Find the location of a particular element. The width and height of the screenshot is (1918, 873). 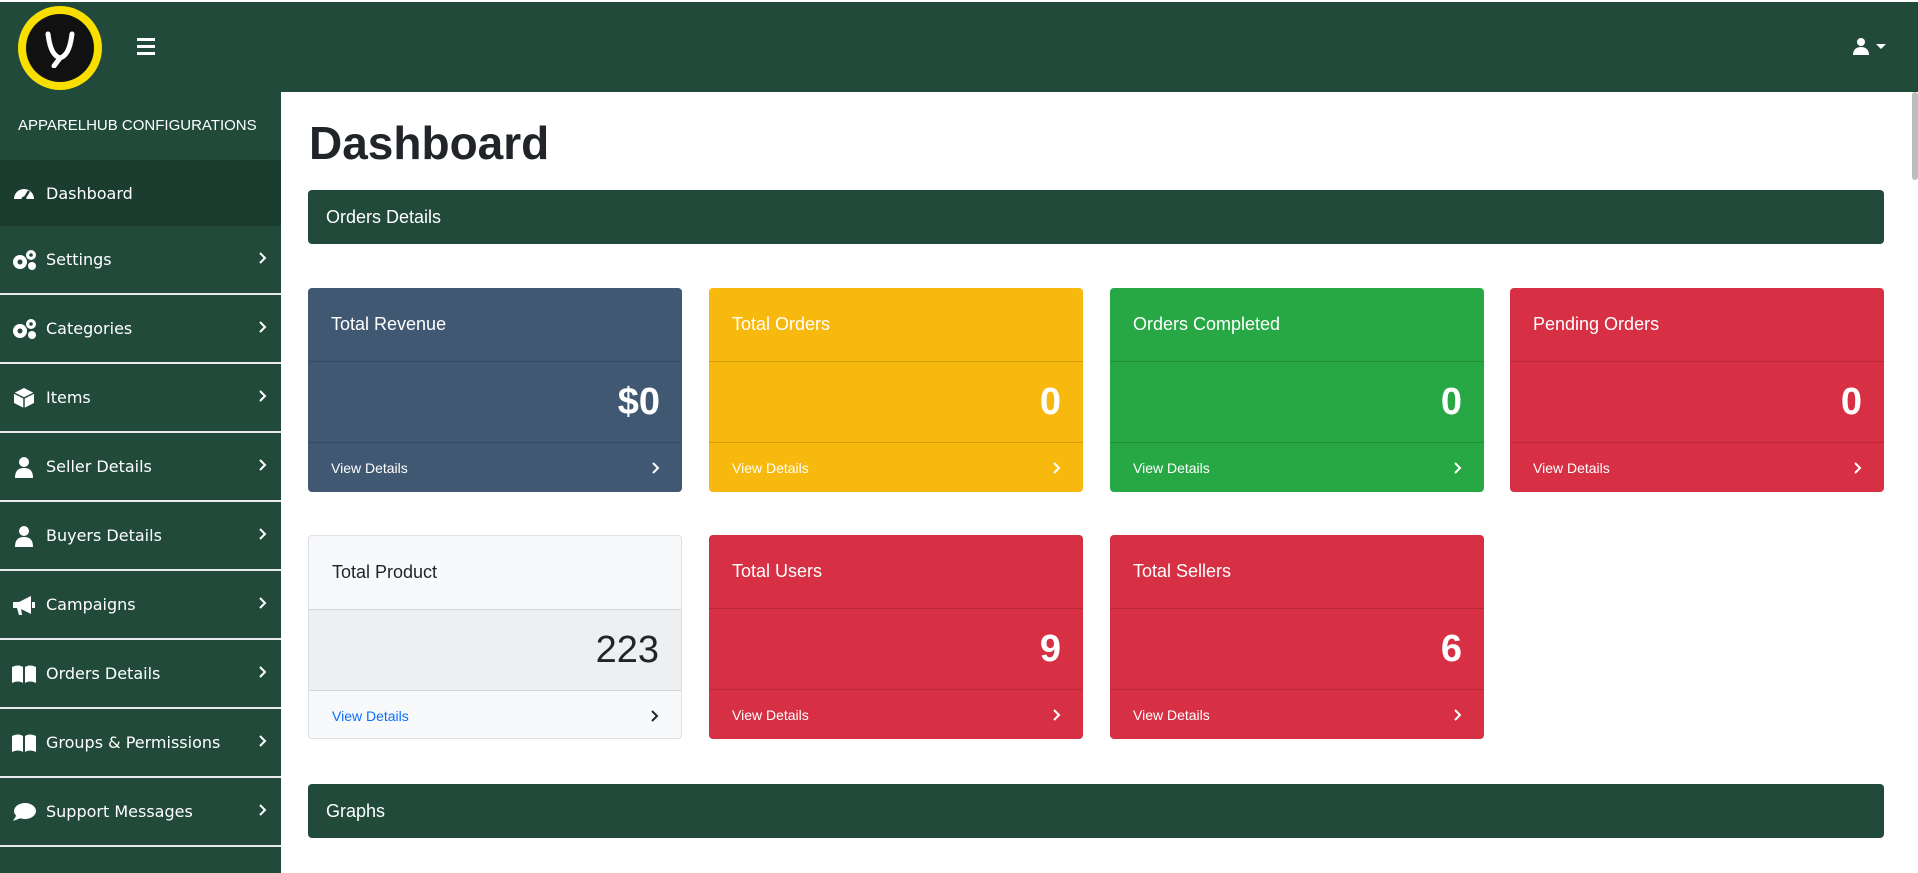

sidebar-item-label: Campaigns is located at coordinates (91, 604).